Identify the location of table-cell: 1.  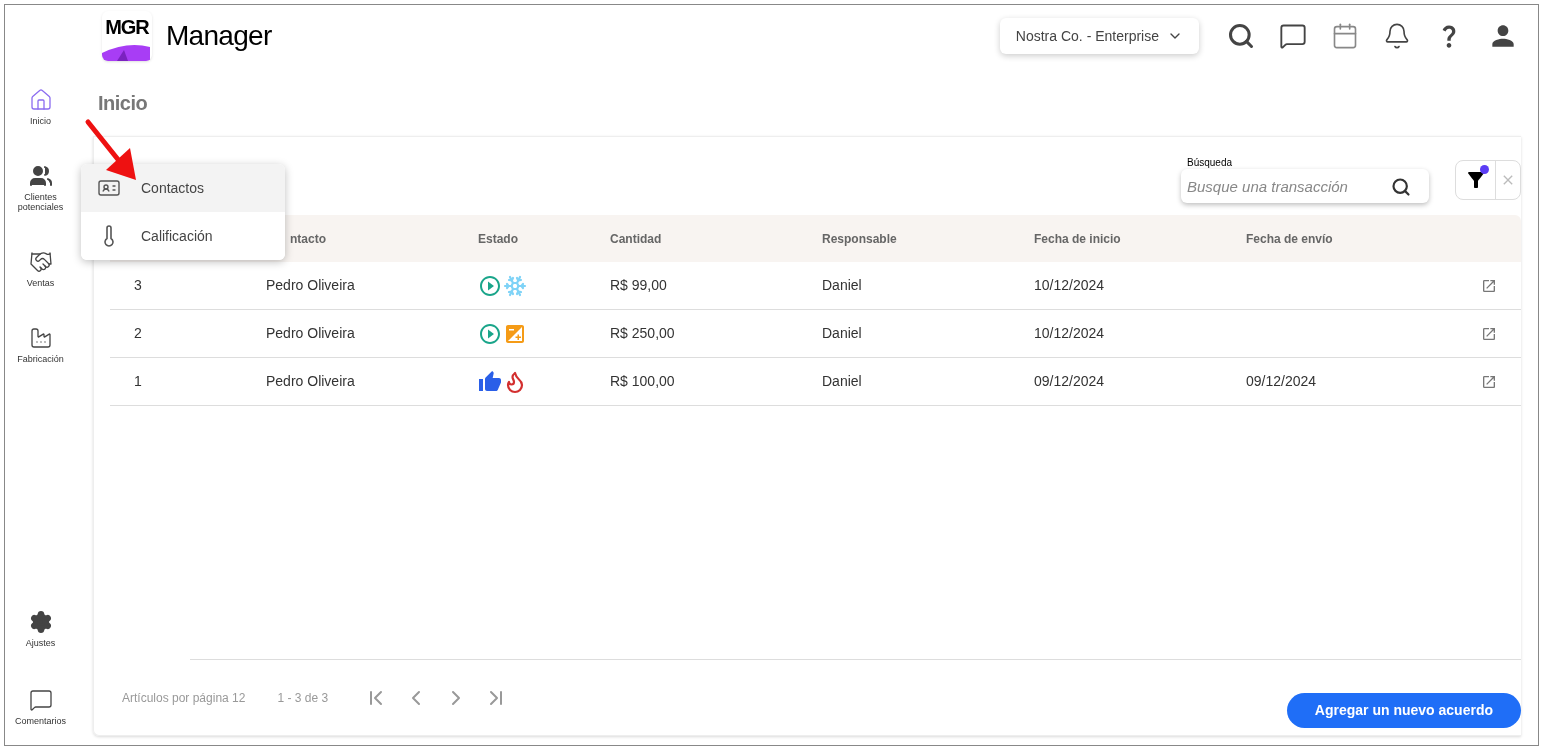
(138, 381).